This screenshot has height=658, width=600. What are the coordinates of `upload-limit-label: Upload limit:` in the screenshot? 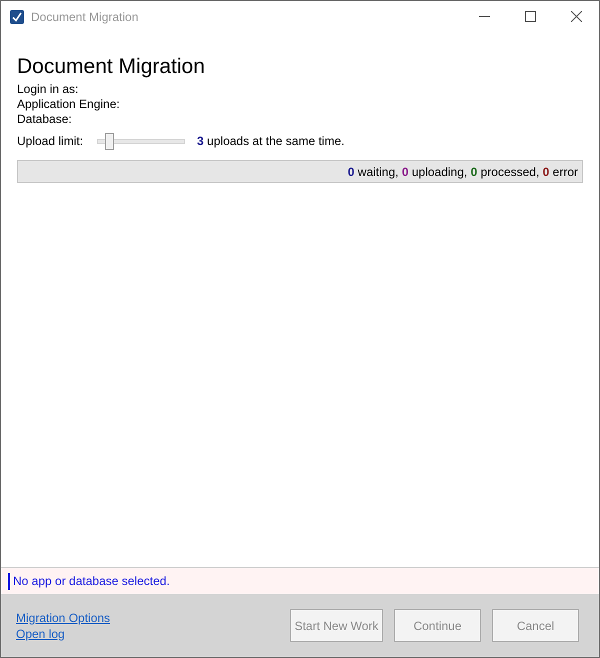 It's located at (50, 141).